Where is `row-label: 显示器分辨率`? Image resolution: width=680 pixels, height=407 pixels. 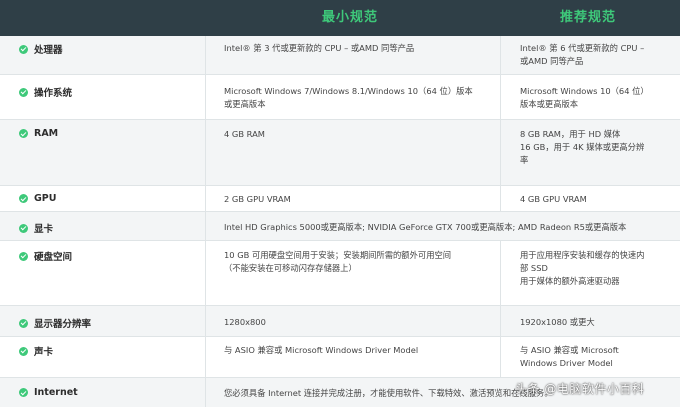 row-label: 显示器分辨率 is located at coordinates (55, 323).